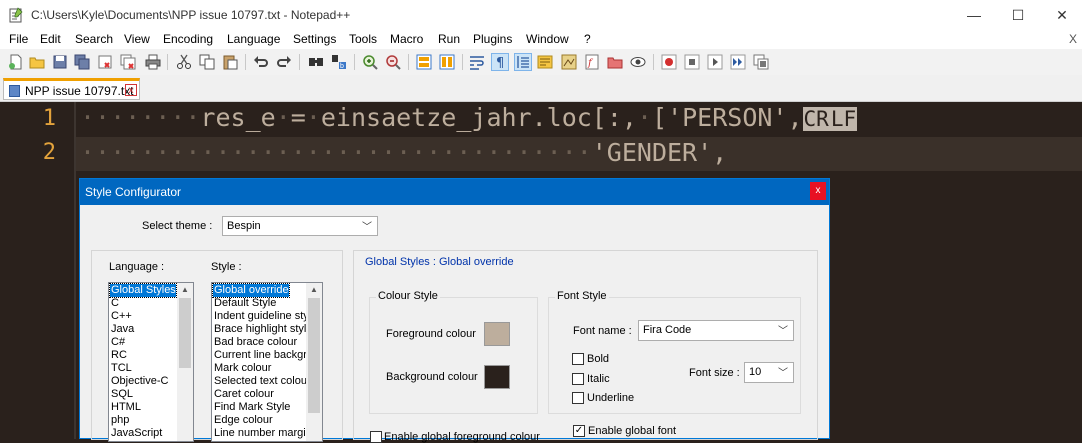 The height and width of the screenshot is (443, 1082). I want to click on copy-icon, so click(207, 62).